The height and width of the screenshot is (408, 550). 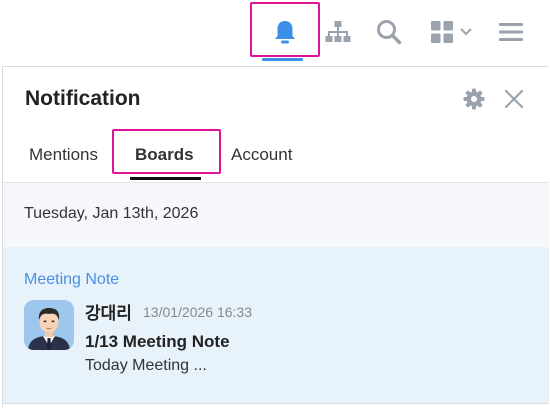 I want to click on notification-subject: 1/13 Meeting Note, so click(x=157, y=341).